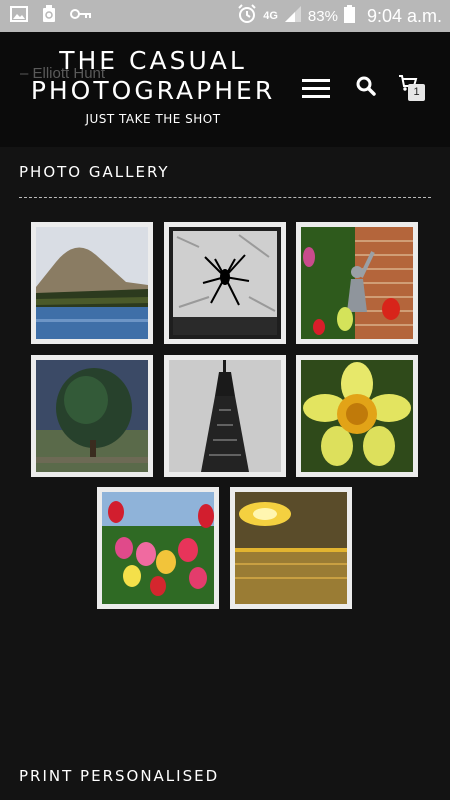  I want to click on battery-icon, so click(349, 16).